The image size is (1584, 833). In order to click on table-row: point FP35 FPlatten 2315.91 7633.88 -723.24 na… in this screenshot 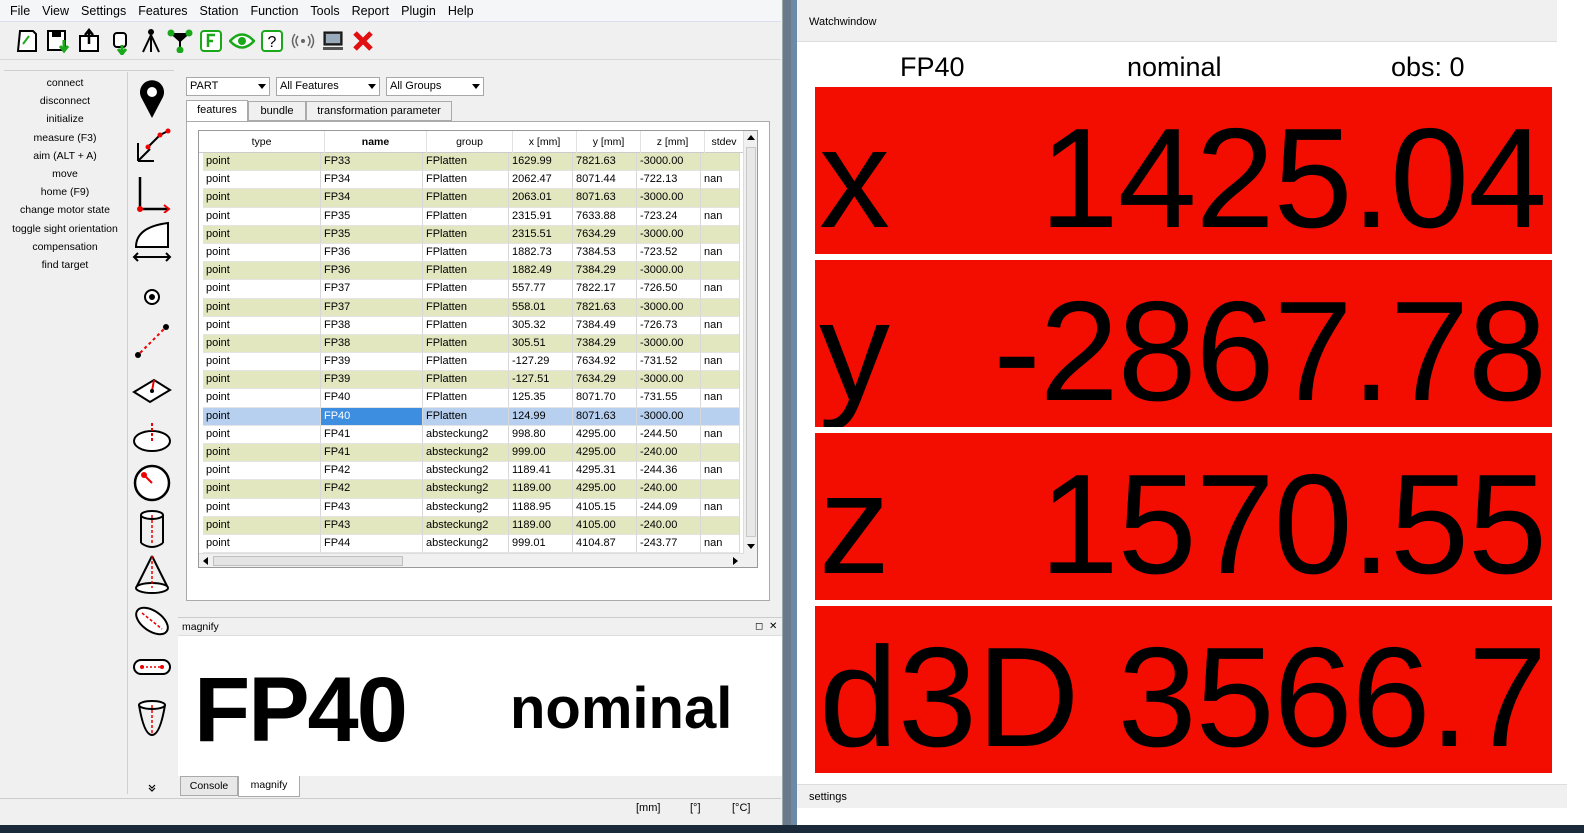, I will do `click(473, 216)`.